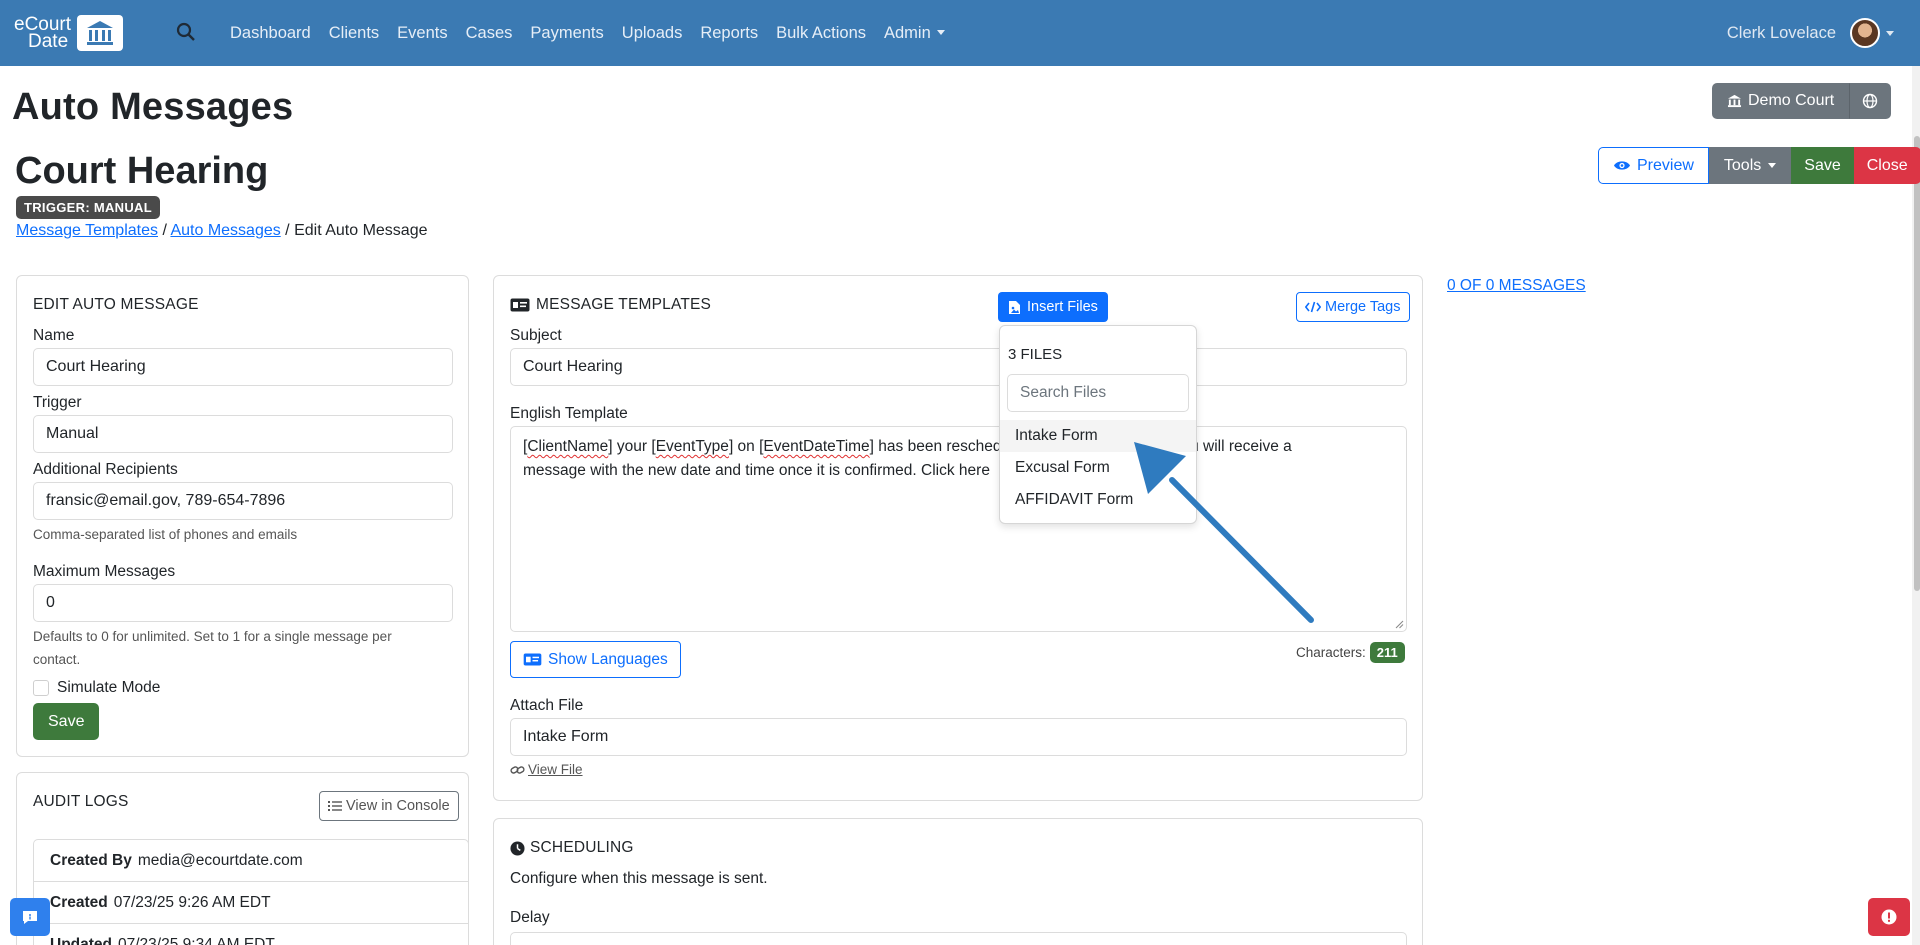  I want to click on scheduling-description: Configure when this message is sent., so click(639, 878).